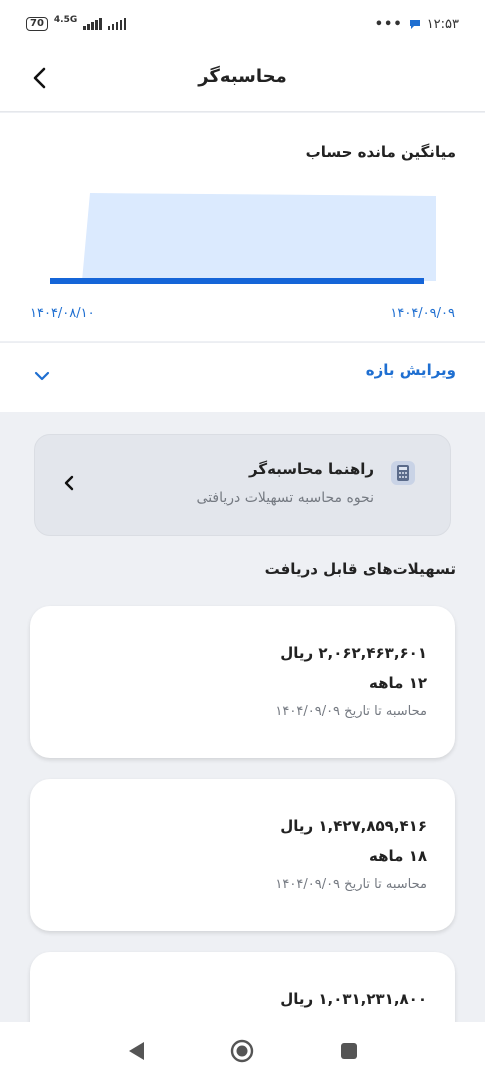  What do you see at coordinates (62, 313) in the screenshot?
I see `chart-date-start: ۱۴۰۴/۰۸/۱۰` at bounding box center [62, 313].